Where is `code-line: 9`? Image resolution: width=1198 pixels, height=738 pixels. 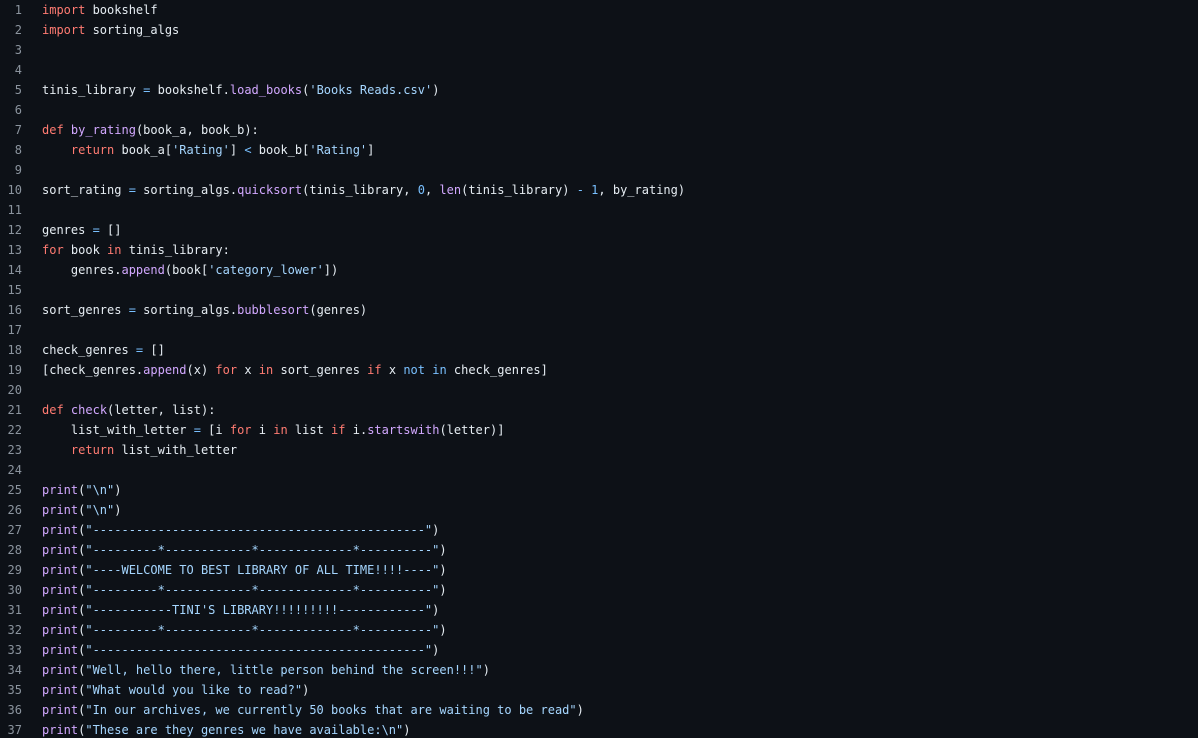 code-line: 9 is located at coordinates (599, 170).